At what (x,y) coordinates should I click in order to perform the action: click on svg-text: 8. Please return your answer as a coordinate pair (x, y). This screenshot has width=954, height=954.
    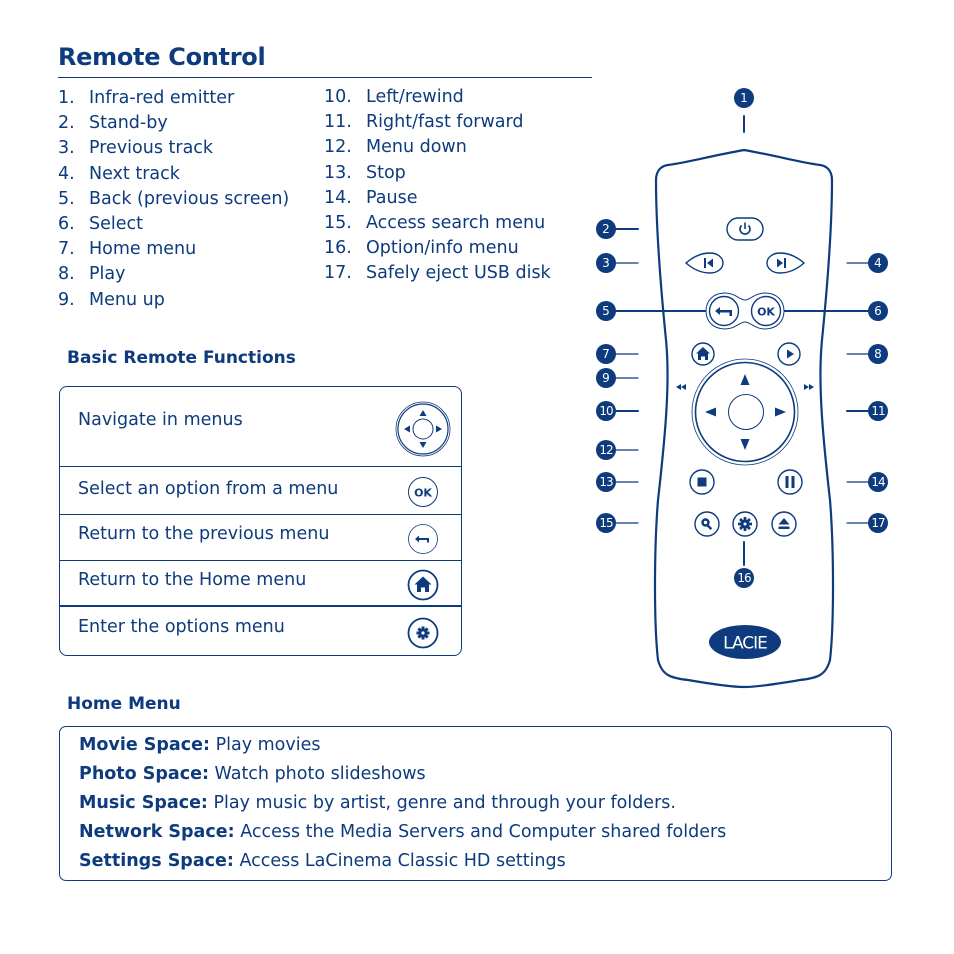
    Looking at the image, I should click on (878, 354).